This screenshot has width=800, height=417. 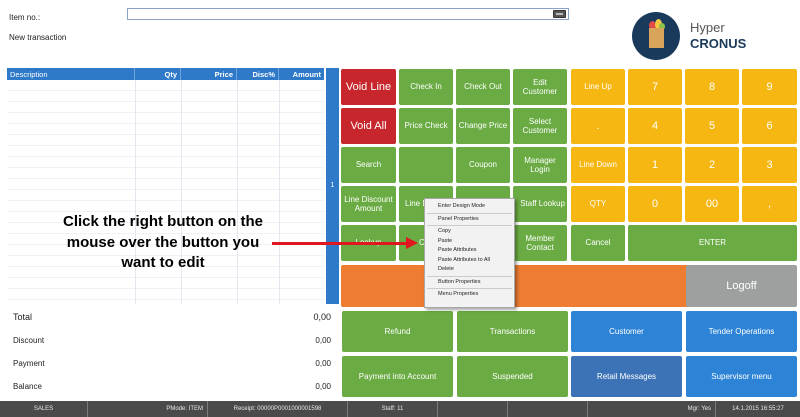 I want to click on retail-messages-button: Retail Messages, so click(x=626, y=376).